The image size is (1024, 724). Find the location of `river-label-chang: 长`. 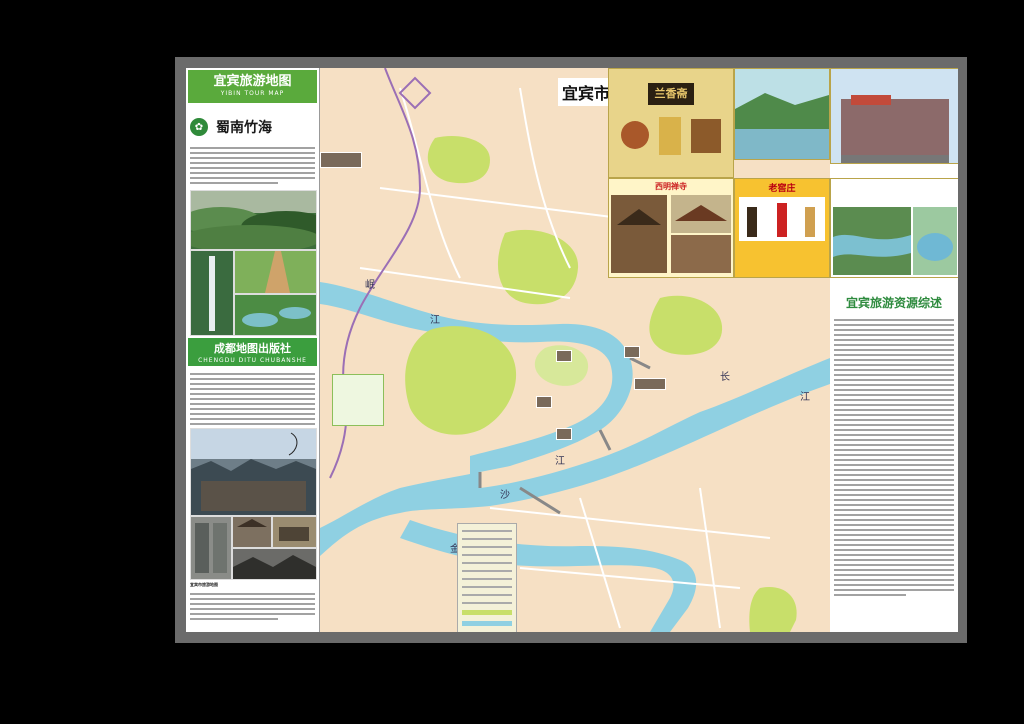

river-label-chang: 长 is located at coordinates (725, 377).